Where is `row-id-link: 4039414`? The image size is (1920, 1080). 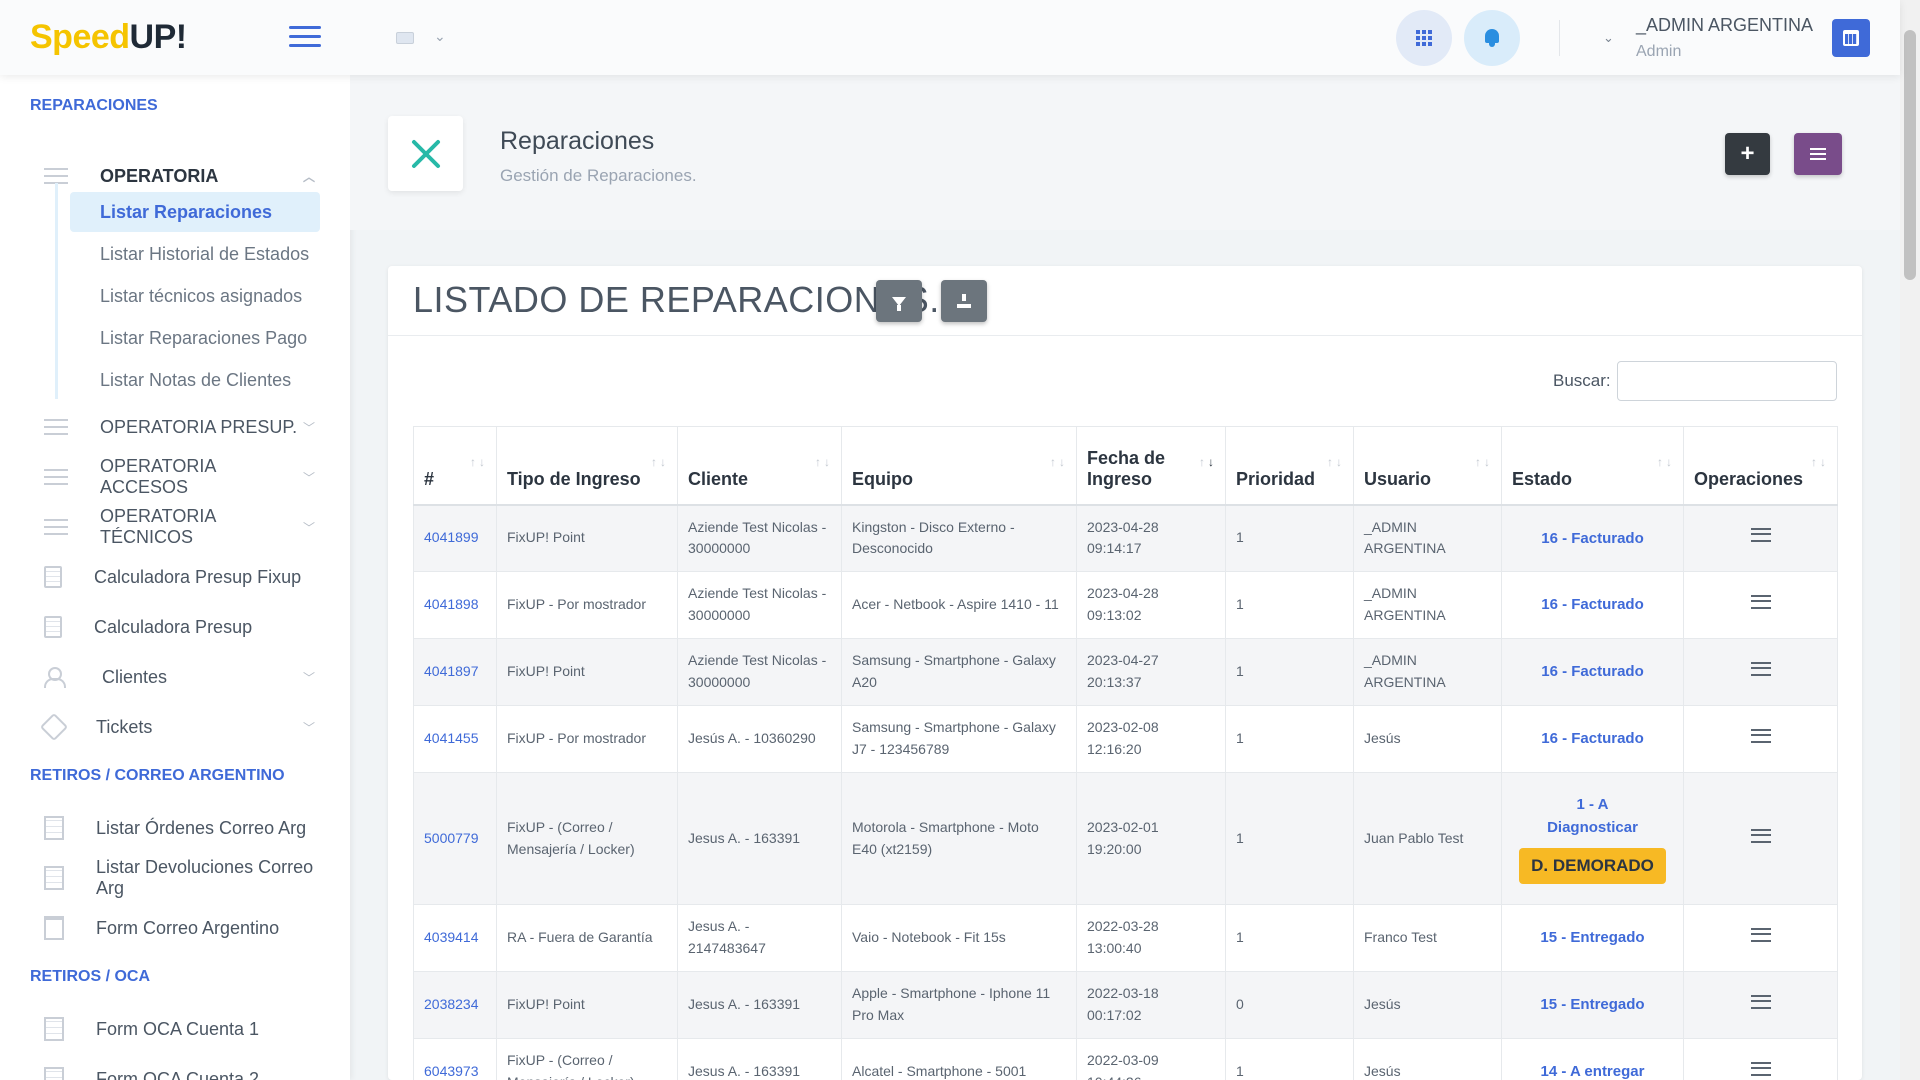 row-id-link: 4039414 is located at coordinates (455, 938).